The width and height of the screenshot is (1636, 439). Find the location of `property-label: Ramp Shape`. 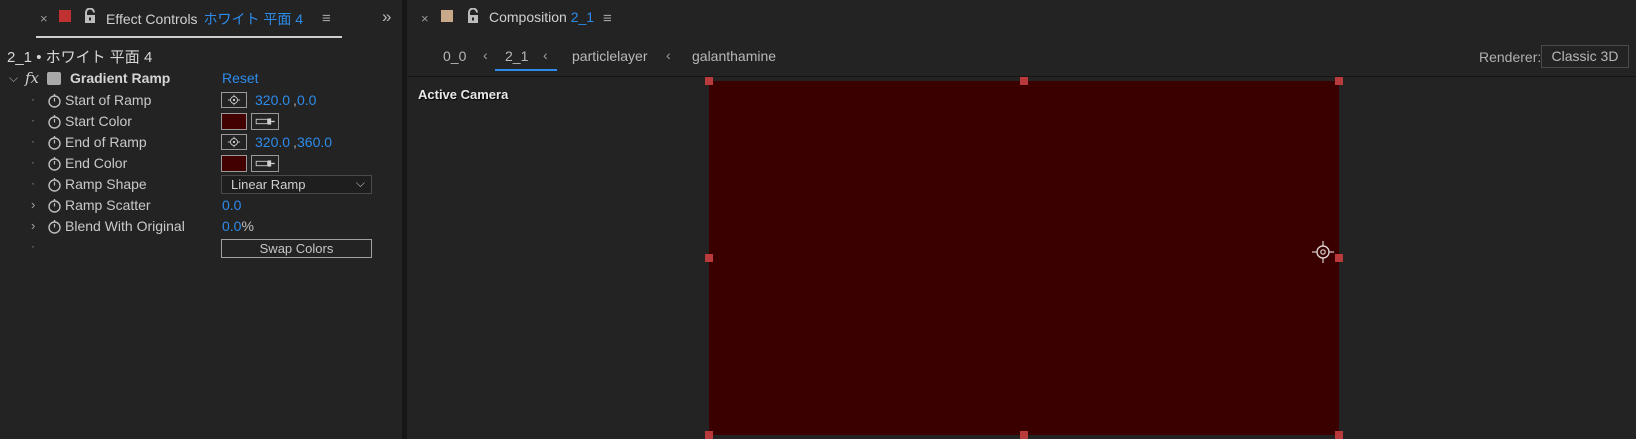

property-label: Ramp Shape is located at coordinates (106, 184).